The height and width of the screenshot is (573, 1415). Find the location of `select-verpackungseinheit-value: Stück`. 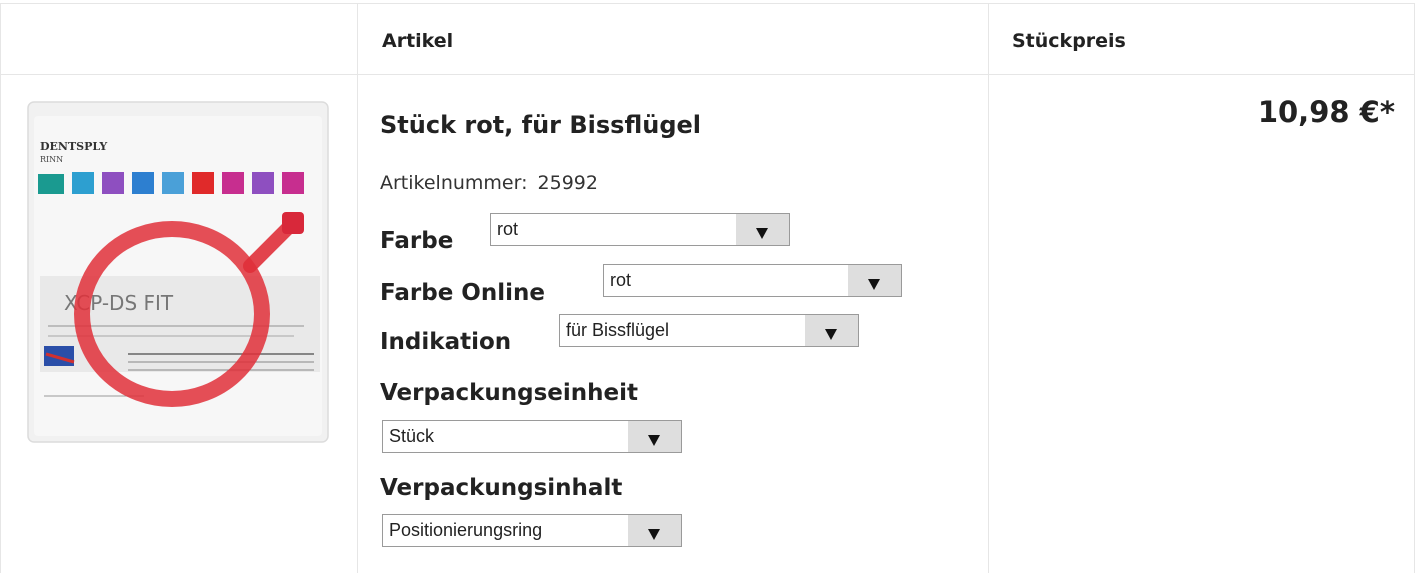

select-verpackungseinheit-value: Stück is located at coordinates (412, 436).